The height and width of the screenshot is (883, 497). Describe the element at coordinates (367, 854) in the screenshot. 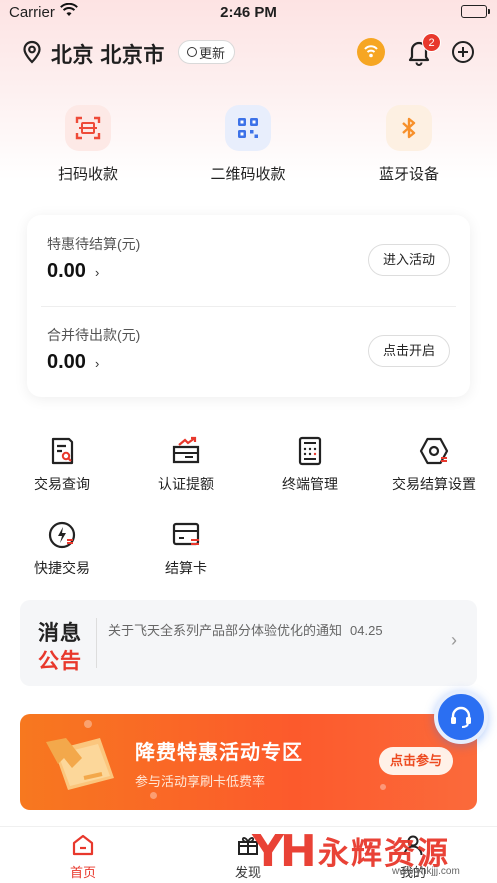

I see `watermark: YH 永辉资源网 www.yhkjjj.com` at that location.